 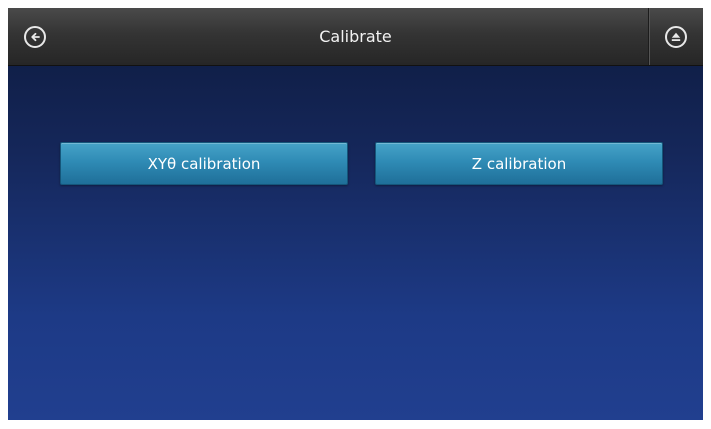 I want to click on xy-theta-calibration-button: XYθ calibration, so click(x=204, y=163).